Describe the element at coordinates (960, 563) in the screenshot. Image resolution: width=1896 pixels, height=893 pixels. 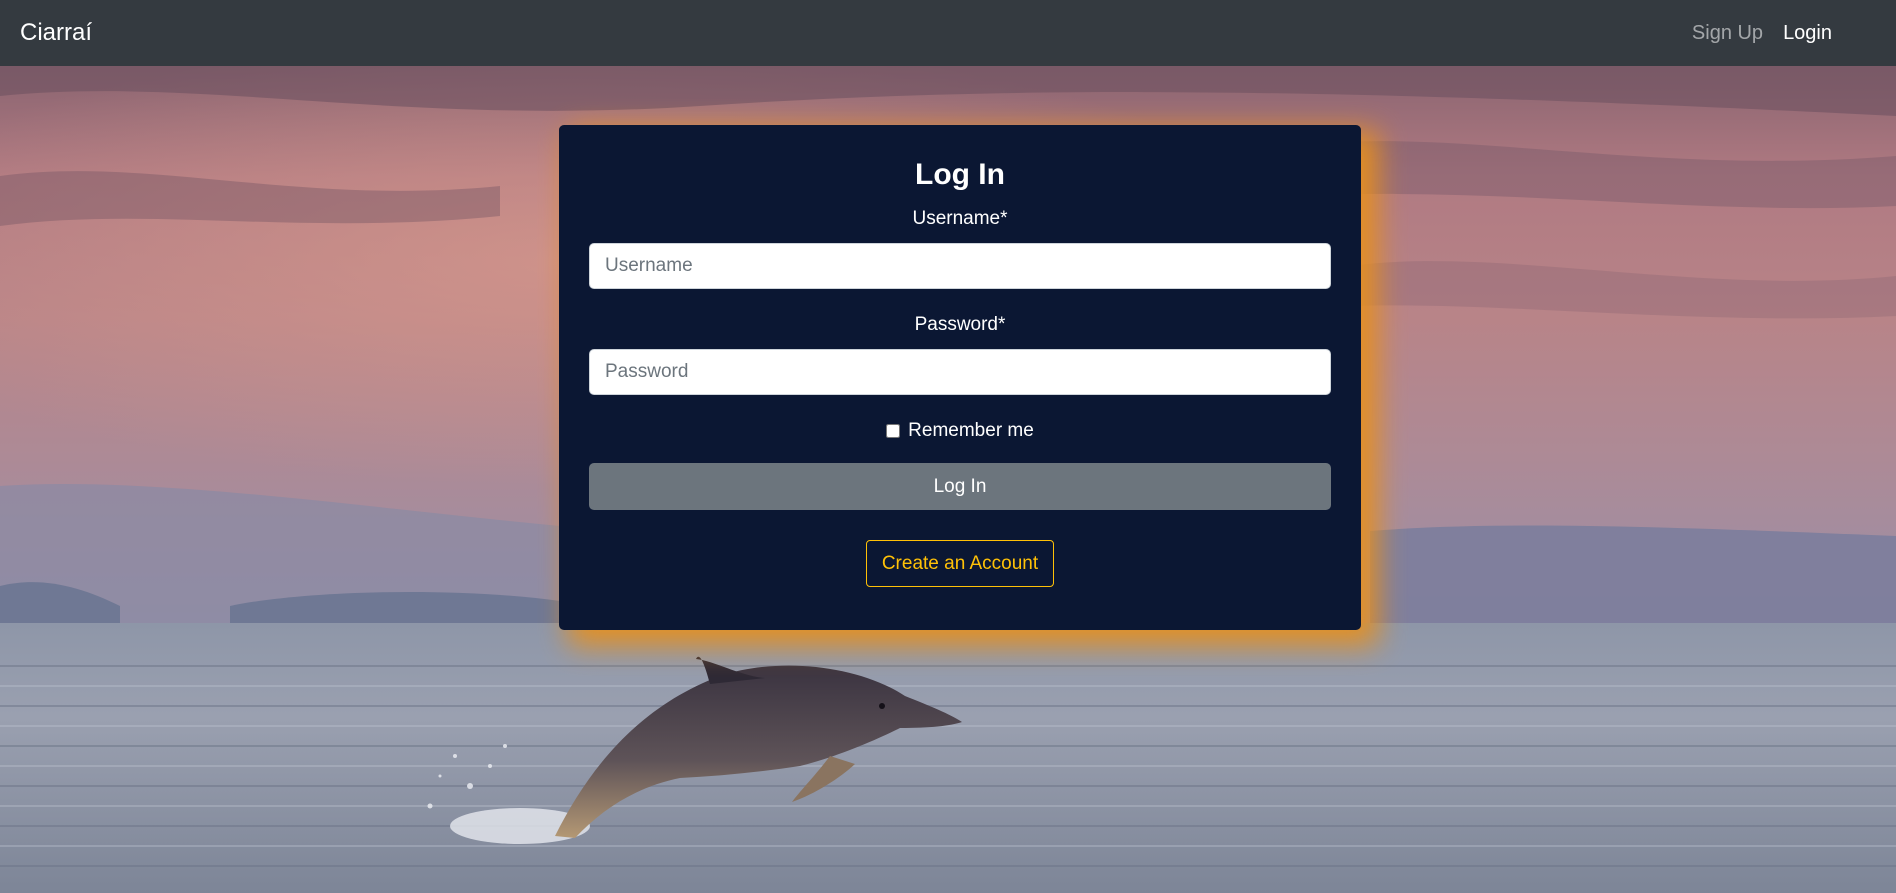
I see `create-account-button: Create an Account` at that location.